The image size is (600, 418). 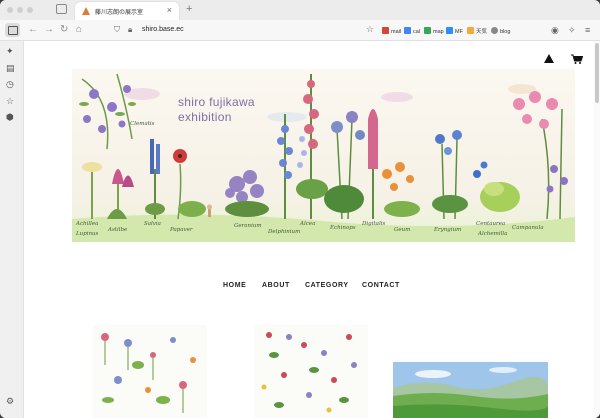 What do you see at coordinates (10, 101) in the screenshot?
I see `bookmarks-icon: ☆` at bounding box center [10, 101].